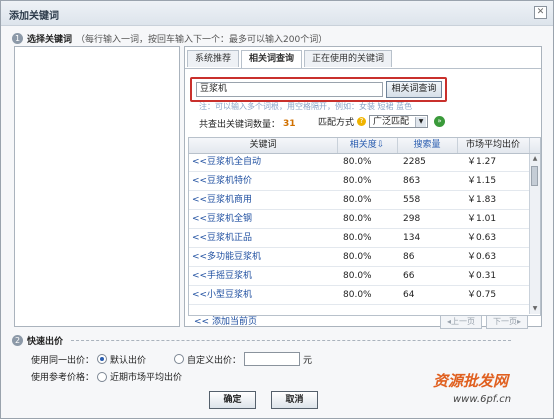  What do you see at coordinates (540, 12) in the screenshot?
I see `close-icon: ✕` at bounding box center [540, 12].